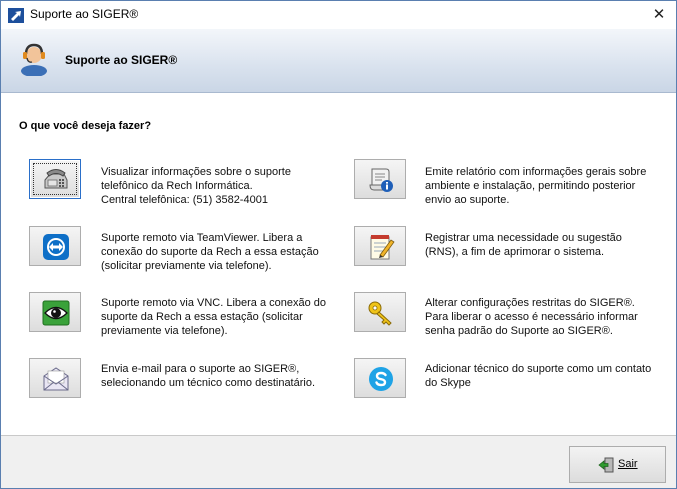 This screenshot has width=677, height=489. I want to click on key-icon, so click(380, 313).